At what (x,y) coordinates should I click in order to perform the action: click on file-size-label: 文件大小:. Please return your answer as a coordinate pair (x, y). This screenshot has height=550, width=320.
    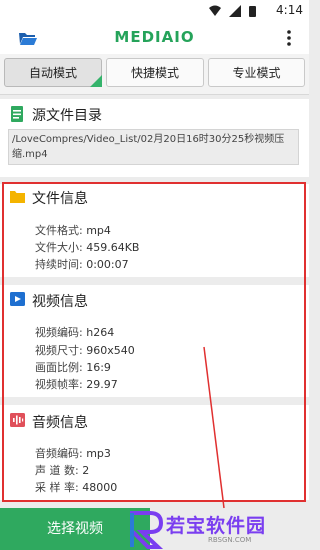
    Looking at the image, I should click on (59, 247).